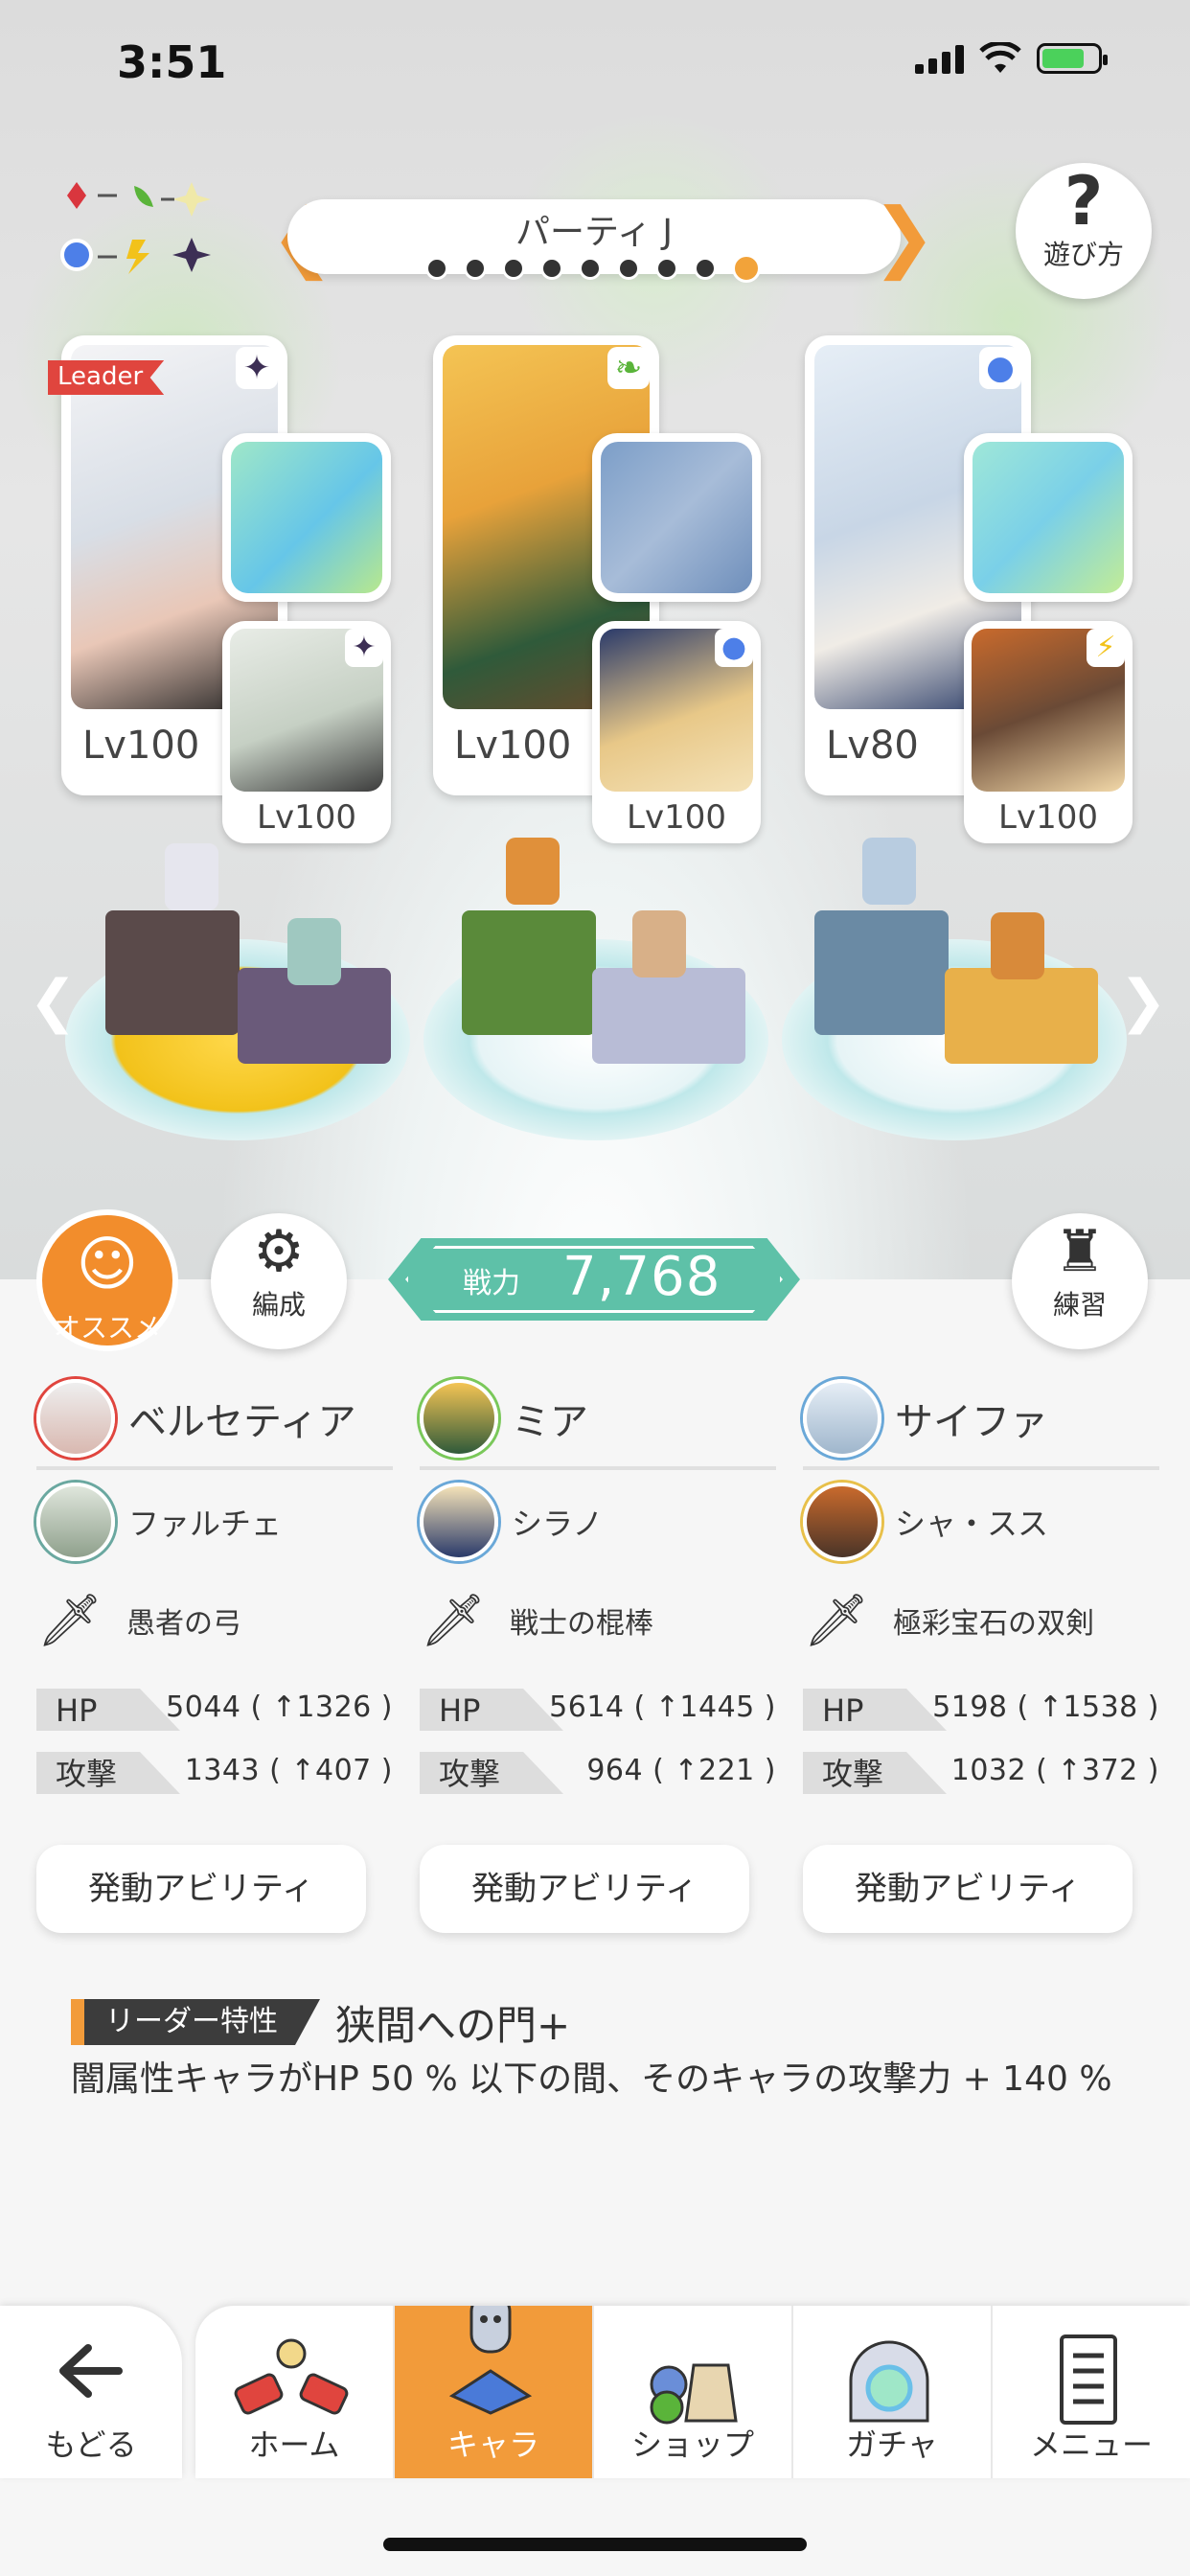 This screenshot has height=2576, width=1190. What do you see at coordinates (1054, 1770) in the screenshot?
I see `attack-value: 1032 ( ↑372 )` at bounding box center [1054, 1770].